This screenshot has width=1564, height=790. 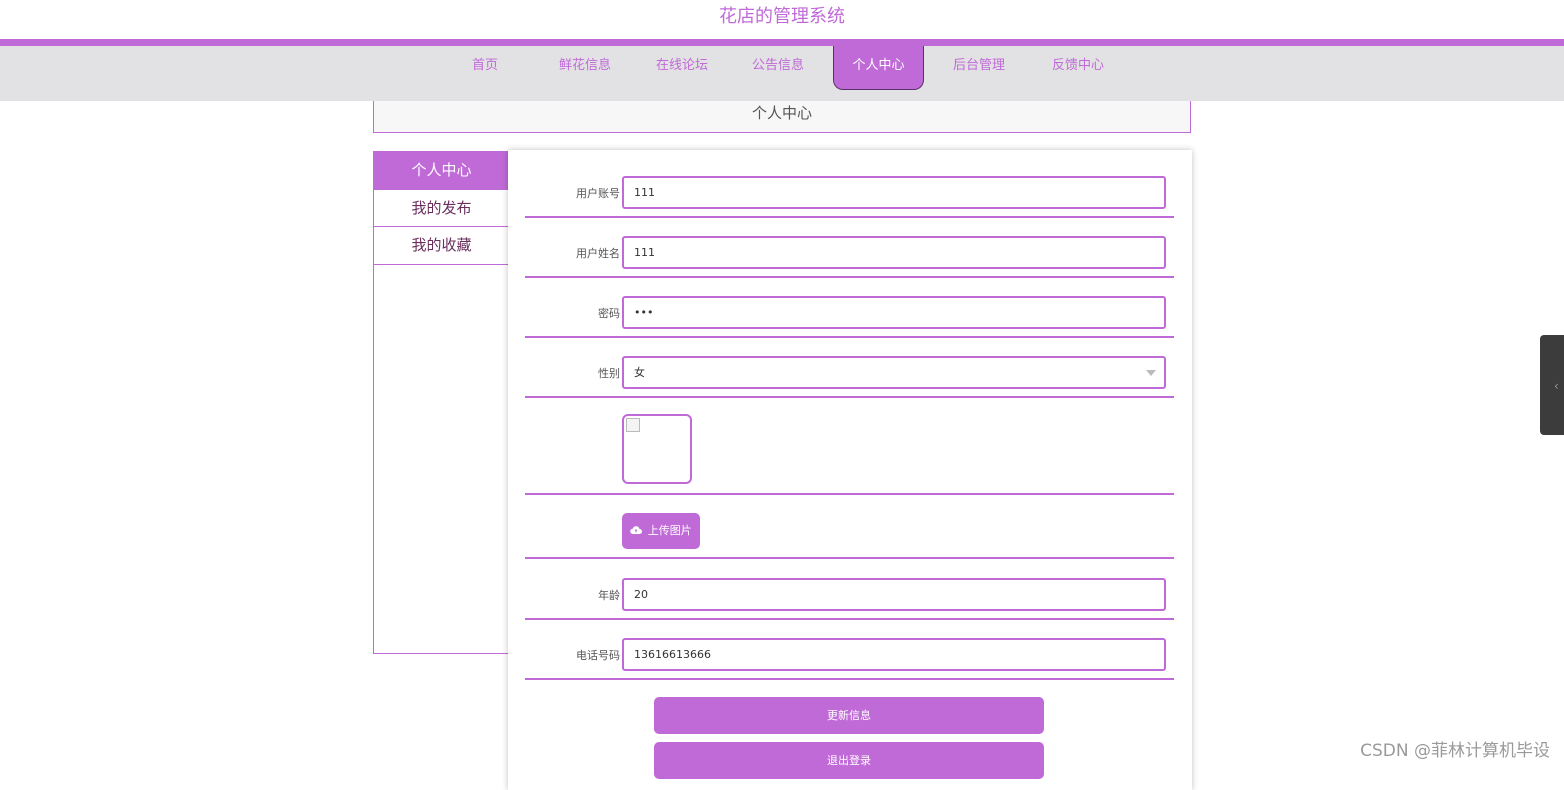 I want to click on age-label: 年龄, so click(x=609, y=595).